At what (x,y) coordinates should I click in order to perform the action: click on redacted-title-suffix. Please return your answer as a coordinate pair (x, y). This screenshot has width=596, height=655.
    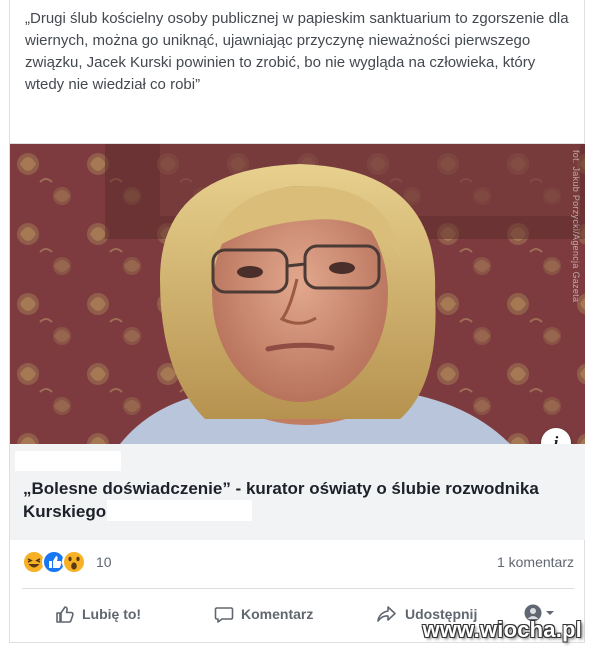
    Looking at the image, I should click on (180, 510).